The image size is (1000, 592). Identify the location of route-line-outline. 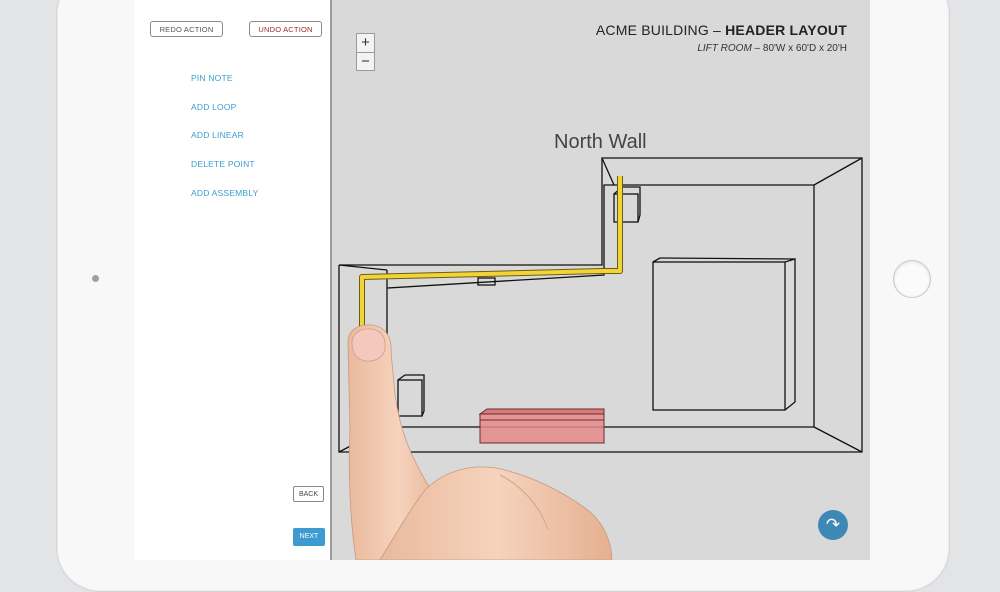
(491, 252).